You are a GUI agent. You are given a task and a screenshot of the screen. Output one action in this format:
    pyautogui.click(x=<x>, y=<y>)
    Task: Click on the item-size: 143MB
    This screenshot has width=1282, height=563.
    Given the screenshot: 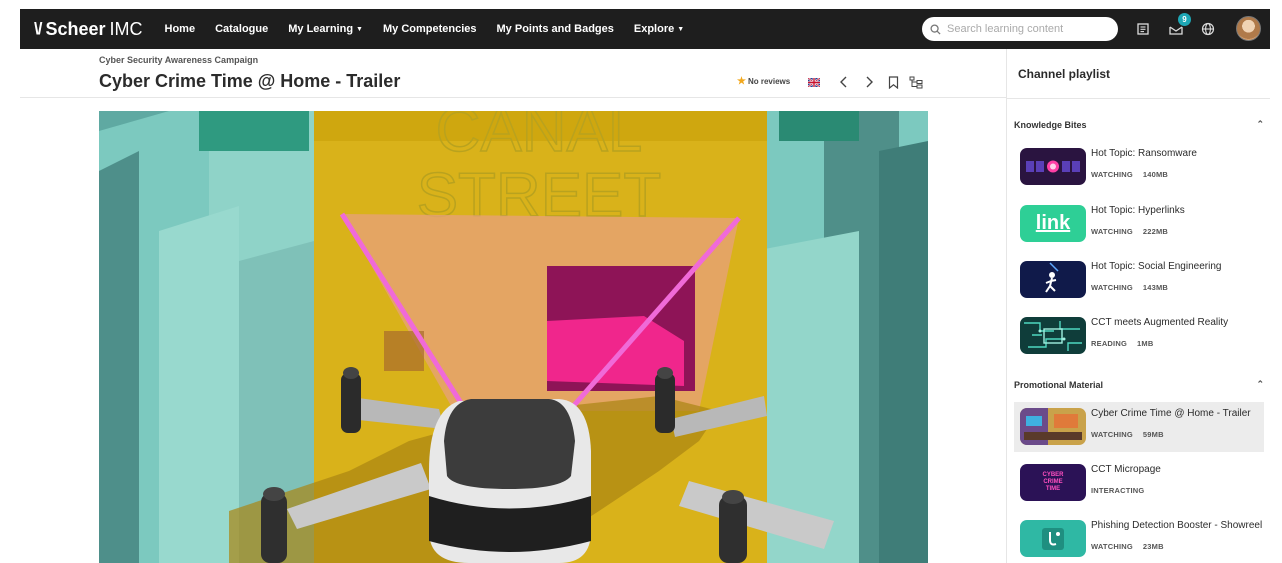 What is the action you would take?
    pyautogui.click(x=1155, y=287)
    